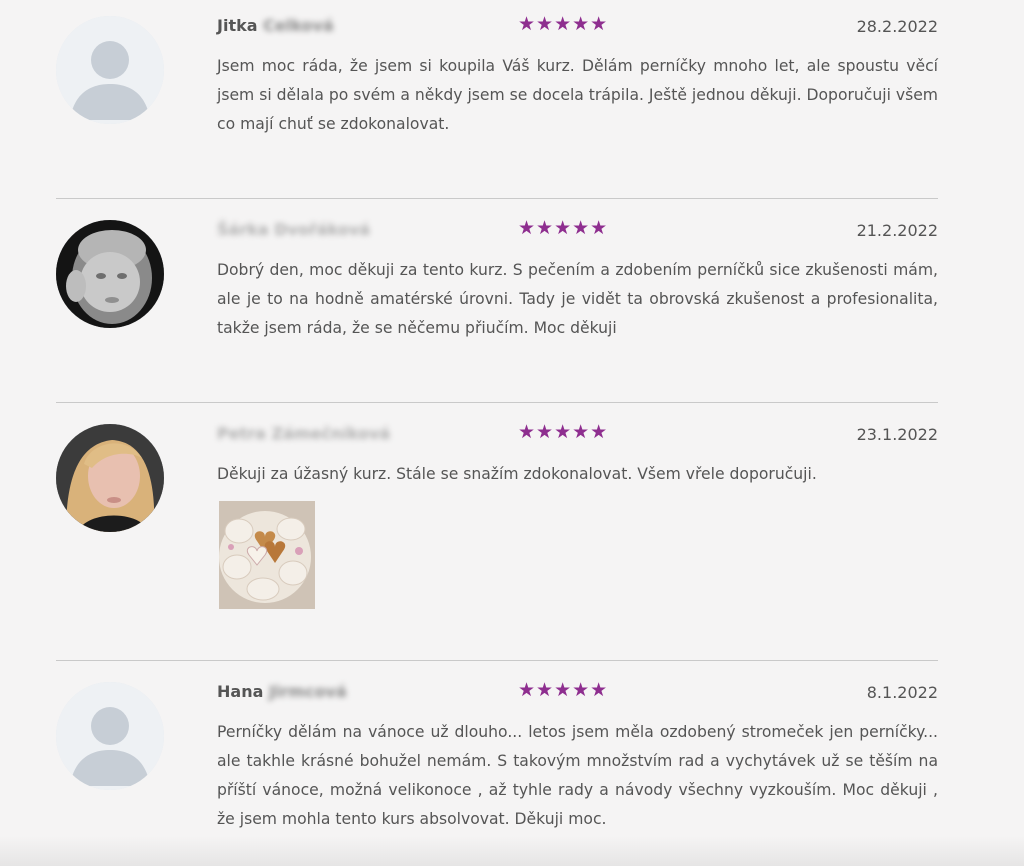  What do you see at coordinates (897, 26) in the screenshot?
I see `review-date: 28.2.2022` at bounding box center [897, 26].